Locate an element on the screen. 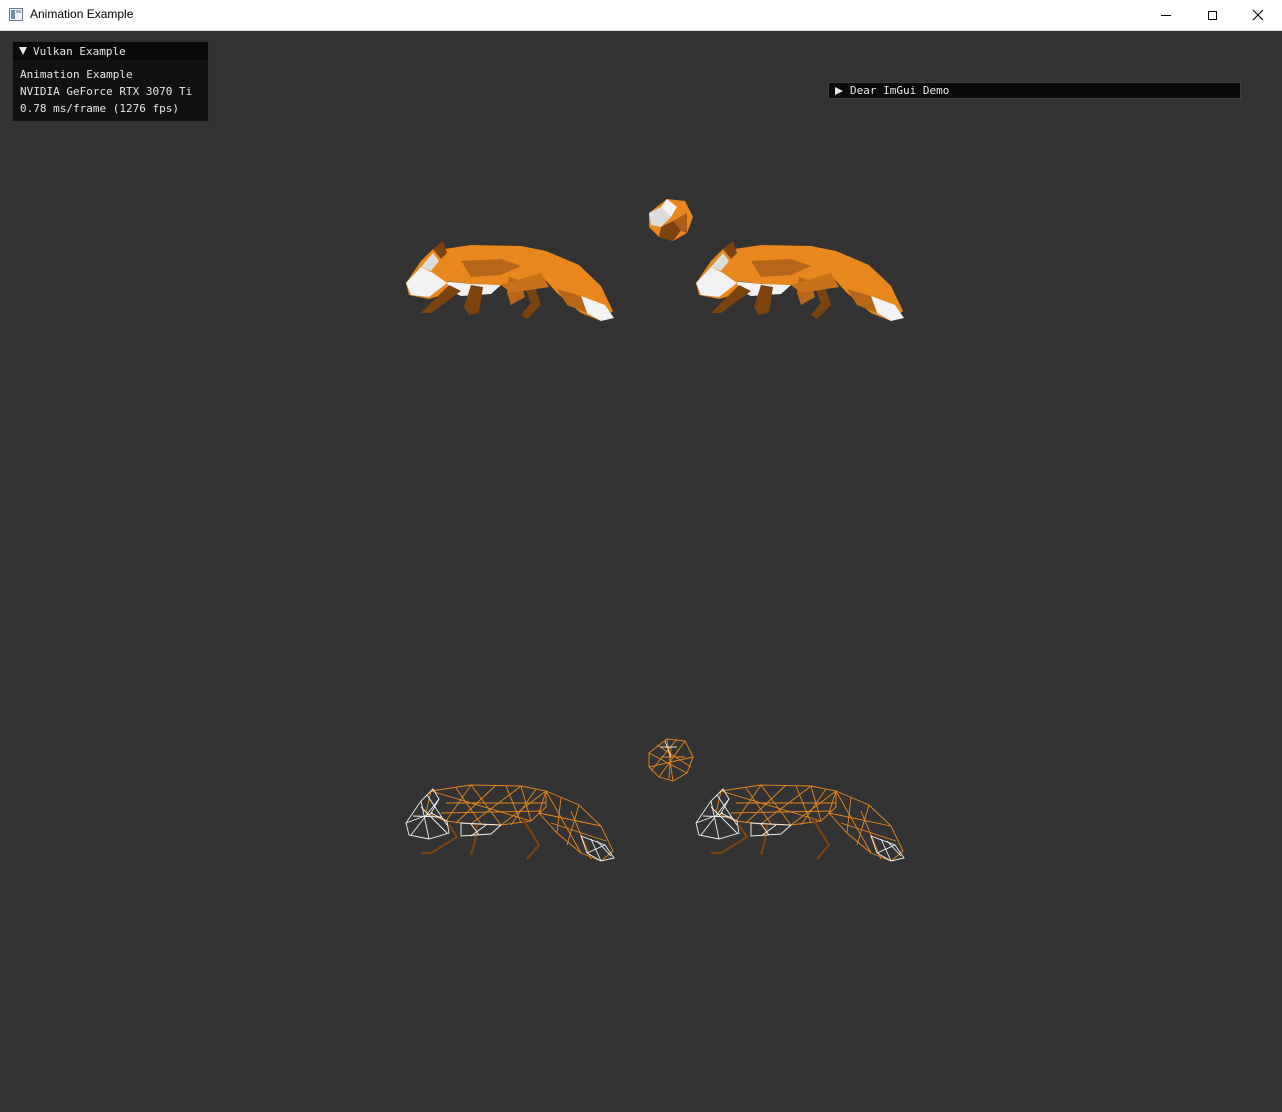  app-window-icon is located at coordinates (16, 14).